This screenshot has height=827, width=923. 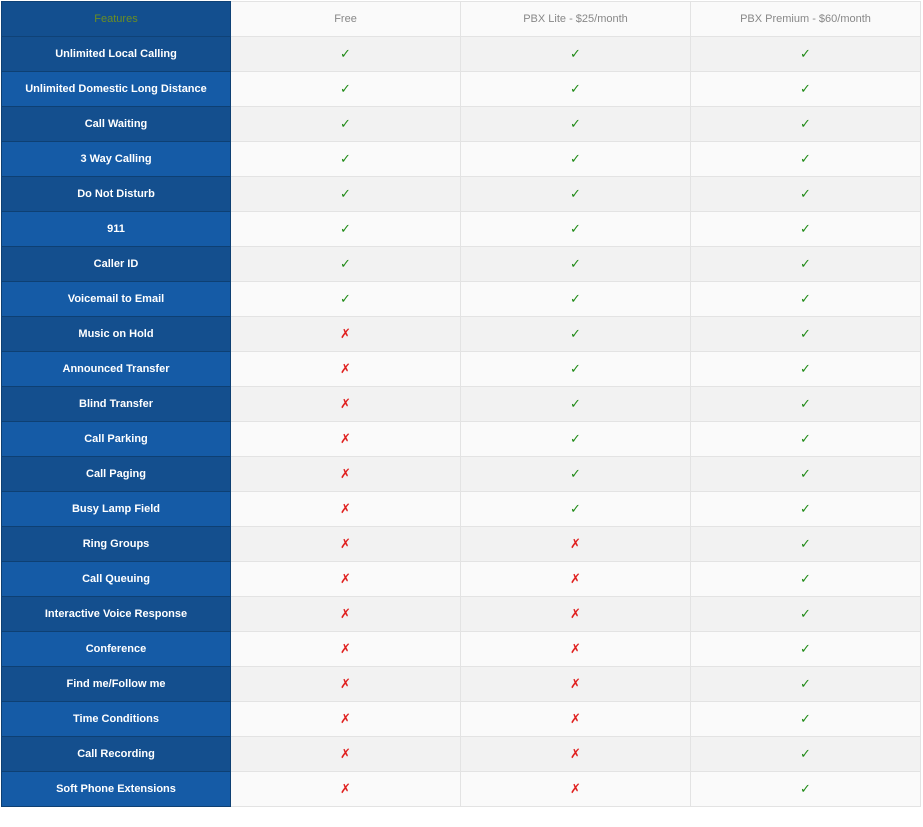 I want to click on table-row: Call Queuing ✗ ✗ ✓, so click(x=461, y=579).